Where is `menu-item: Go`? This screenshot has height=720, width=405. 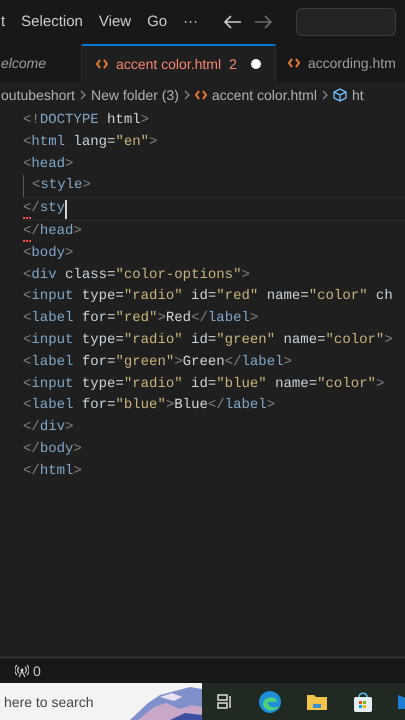
menu-item: Go is located at coordinates (157, 22).